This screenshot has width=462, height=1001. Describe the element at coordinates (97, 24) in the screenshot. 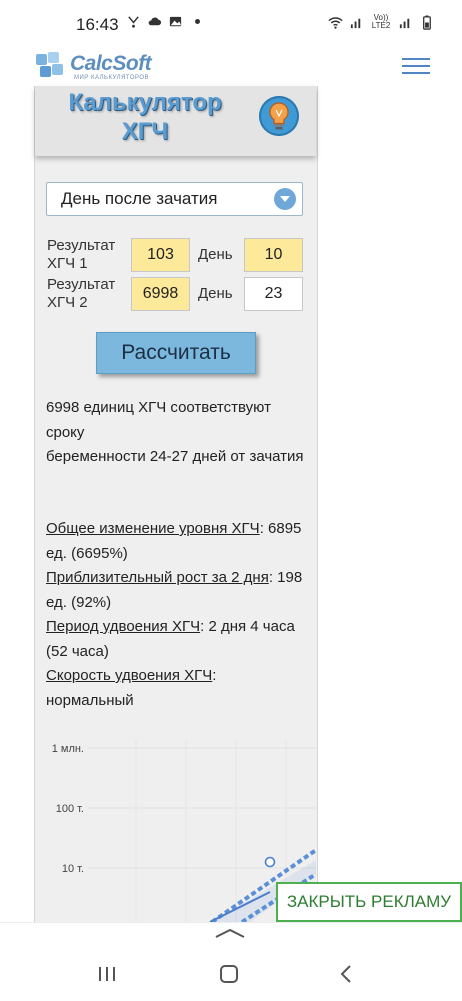

I see `status-time: 16:43` at that location.